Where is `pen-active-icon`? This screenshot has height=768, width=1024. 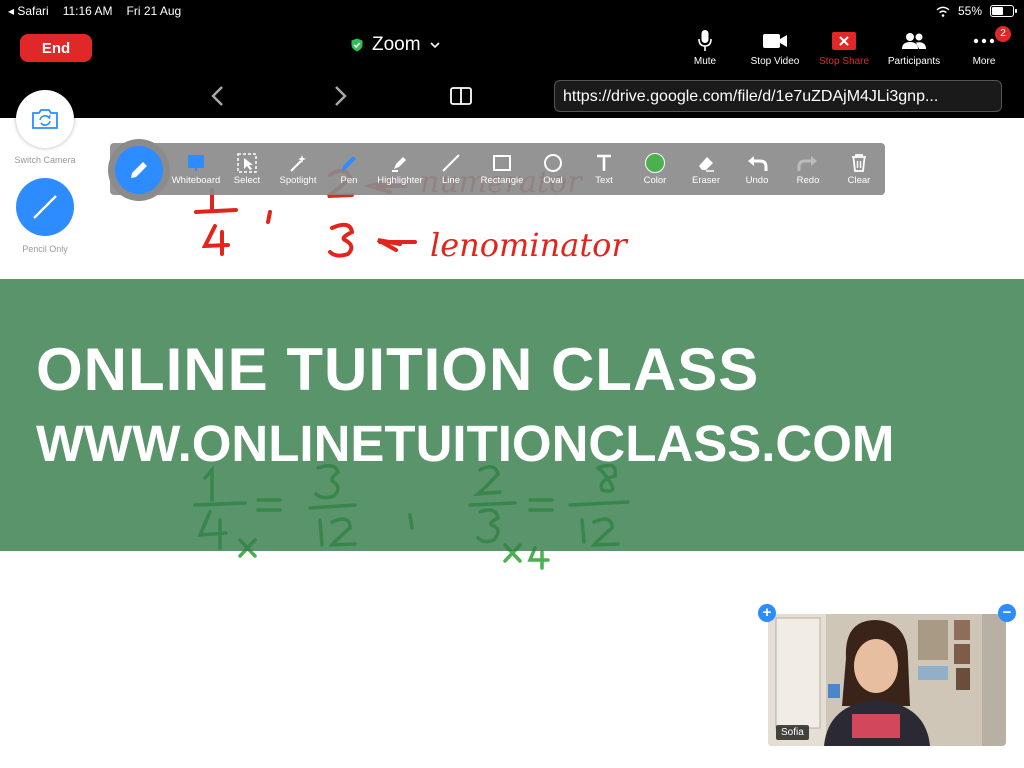
pen-active-icon is located at coordinates (139, 170).